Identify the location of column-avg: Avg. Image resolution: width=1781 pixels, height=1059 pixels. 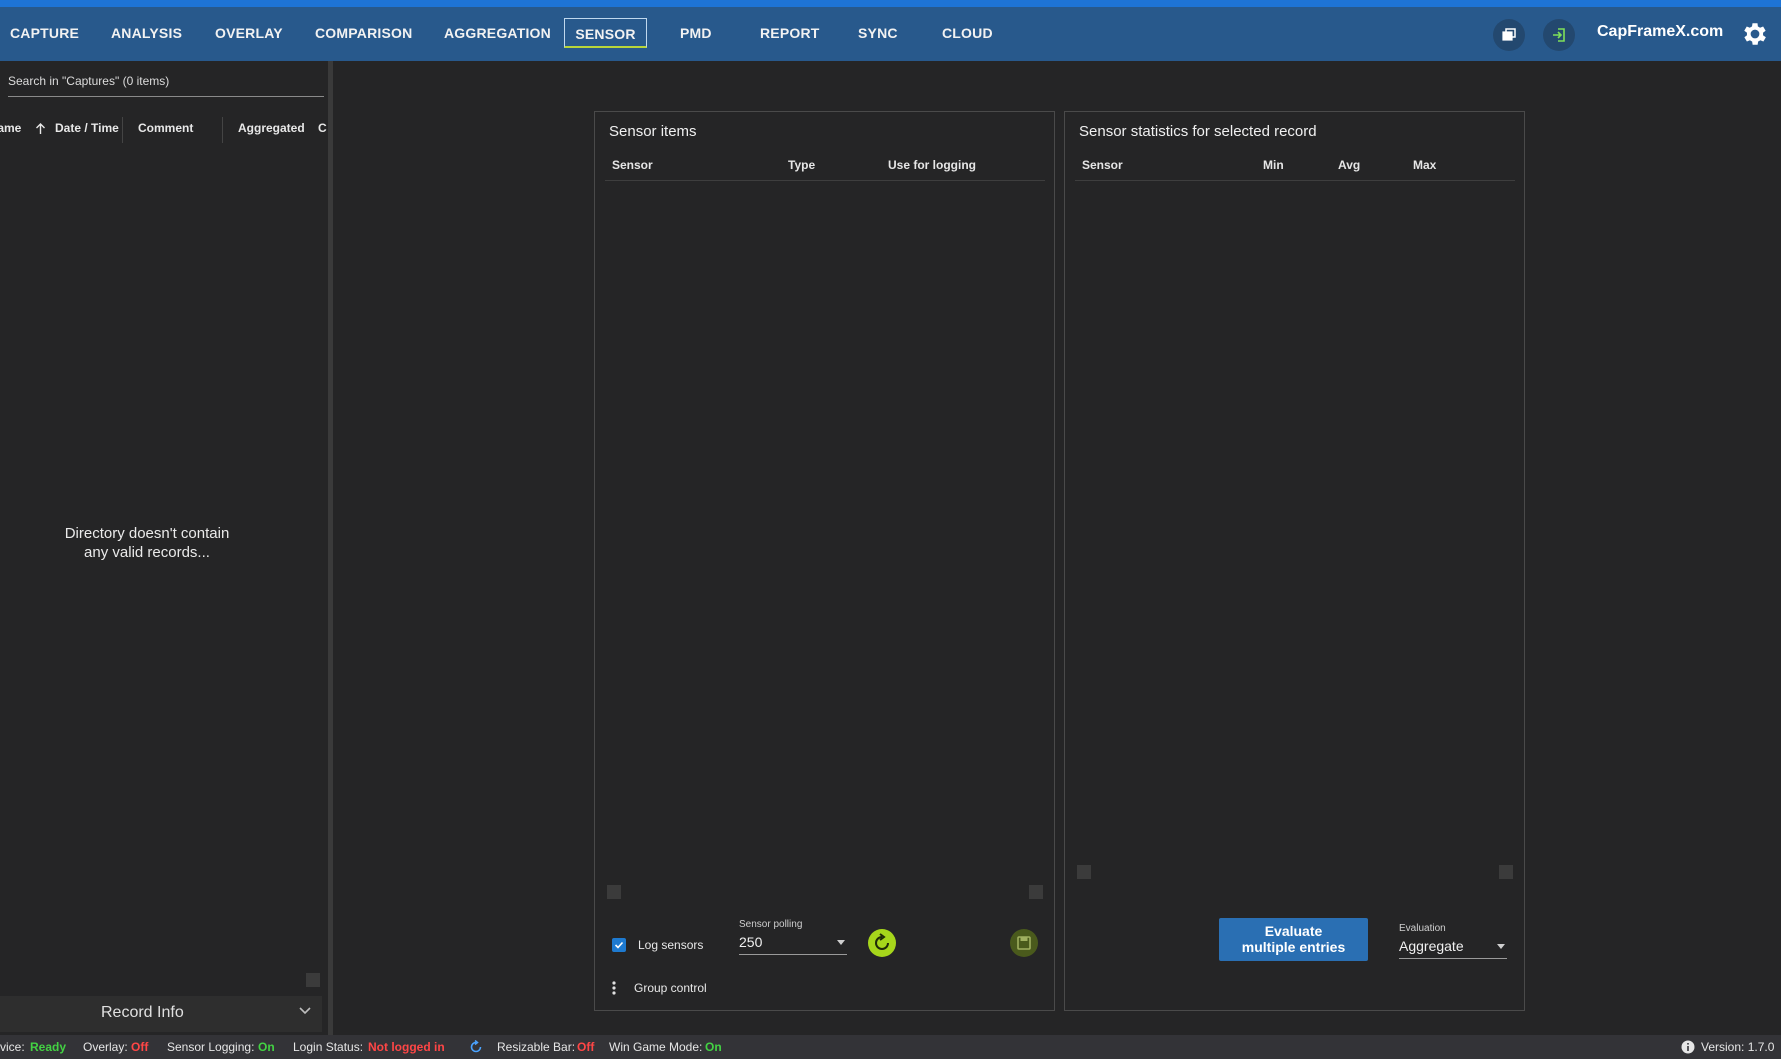
(1349, 165).